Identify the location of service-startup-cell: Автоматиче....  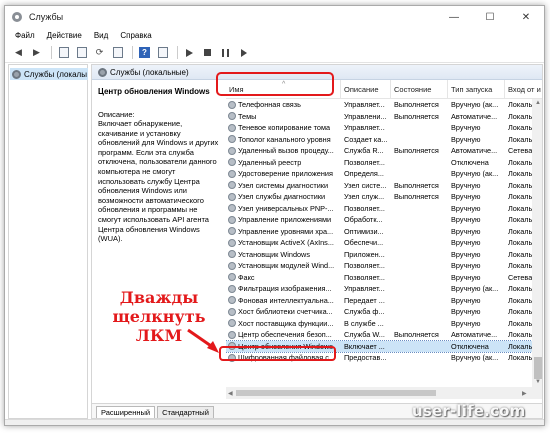
(474, 150).